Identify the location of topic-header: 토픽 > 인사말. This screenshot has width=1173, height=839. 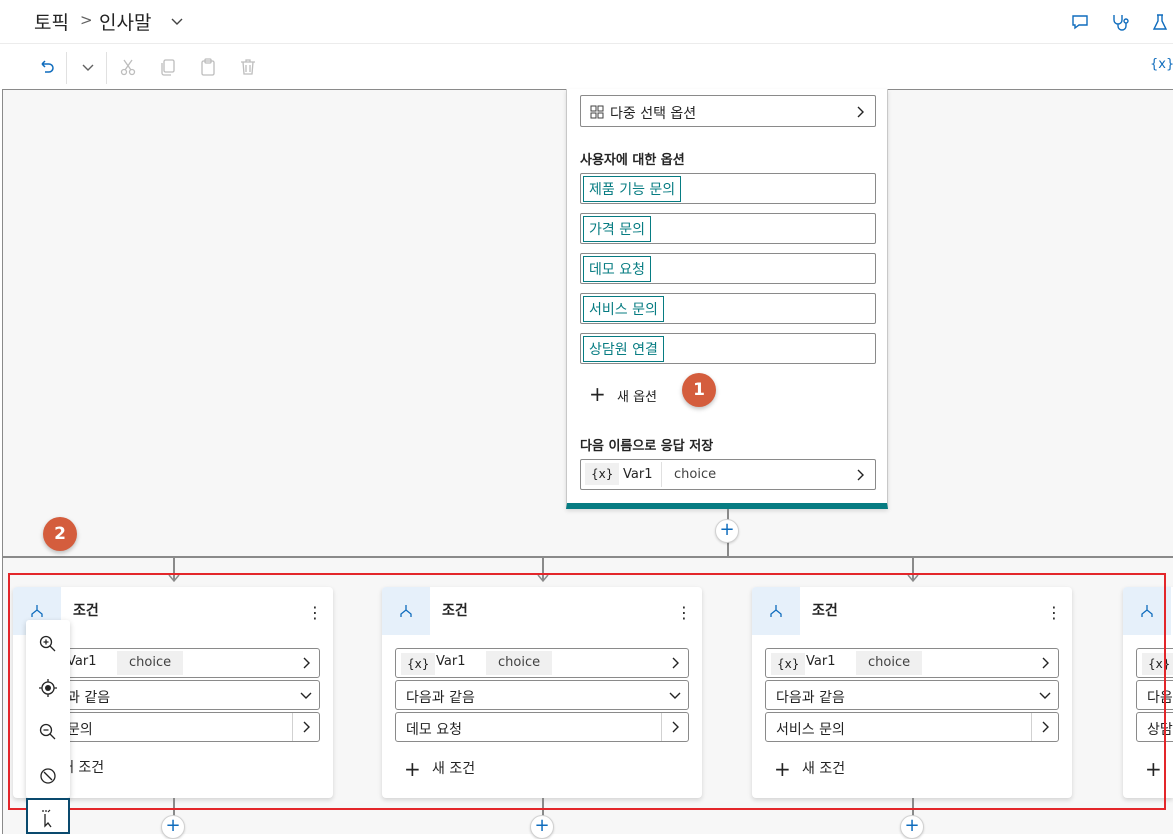
(586, 22).